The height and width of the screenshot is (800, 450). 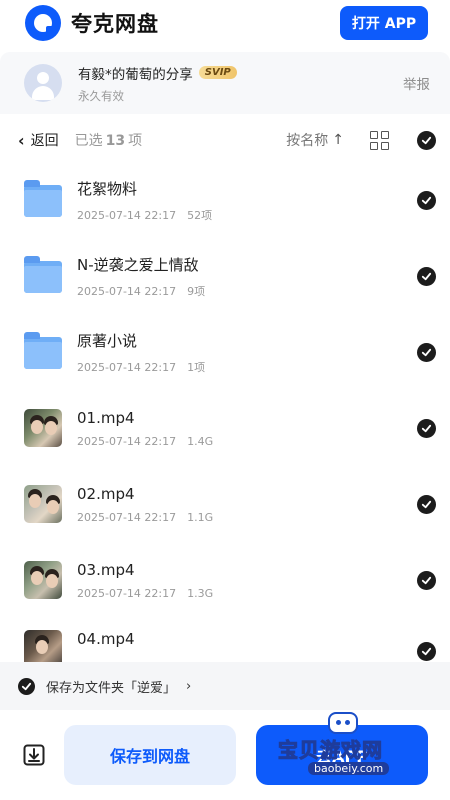 I want to click on back-button: ‹ 返回, so click(x=38, y=140).